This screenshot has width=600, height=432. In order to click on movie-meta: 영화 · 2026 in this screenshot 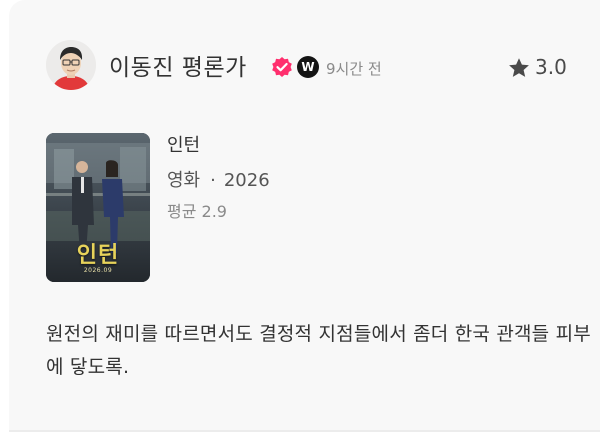, I will do `click(218, 179)`.